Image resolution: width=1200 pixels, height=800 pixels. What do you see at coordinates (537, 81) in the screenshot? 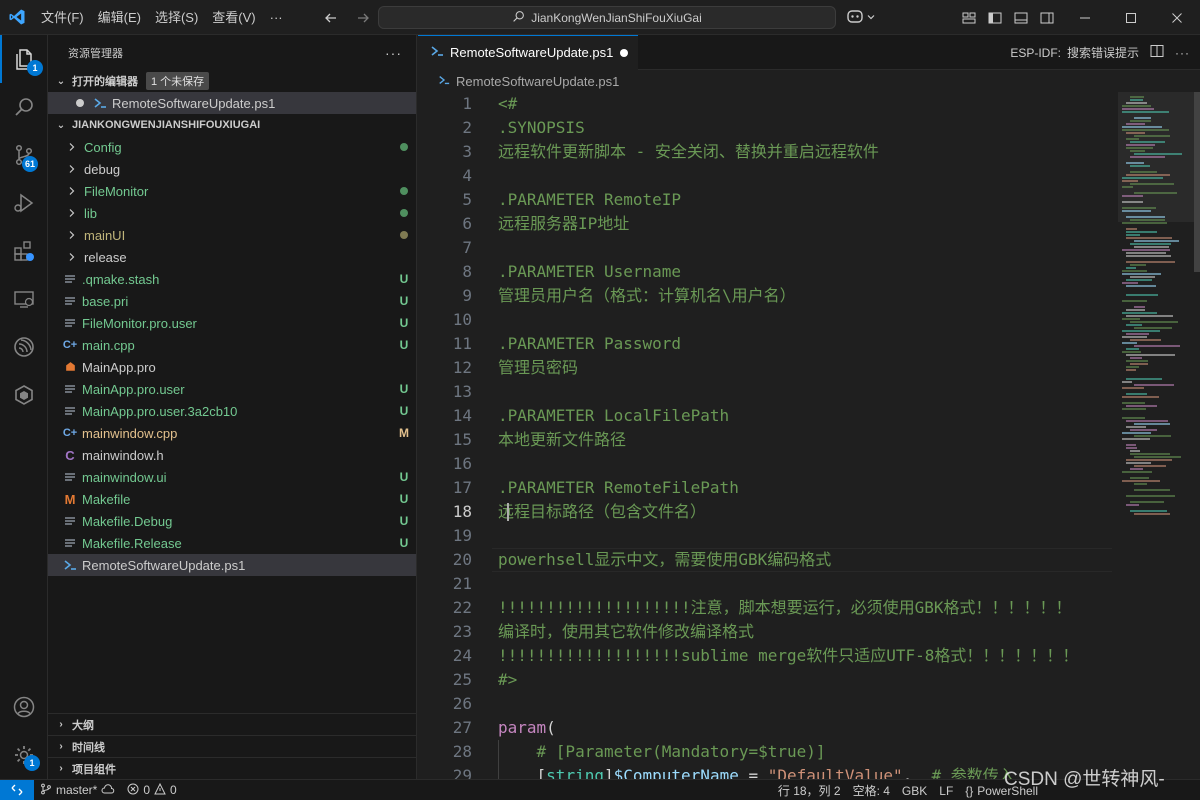
I see `breadcrumb-file: RemoteSoftwareUpdate.ps1` at bounding box center [537, 81].